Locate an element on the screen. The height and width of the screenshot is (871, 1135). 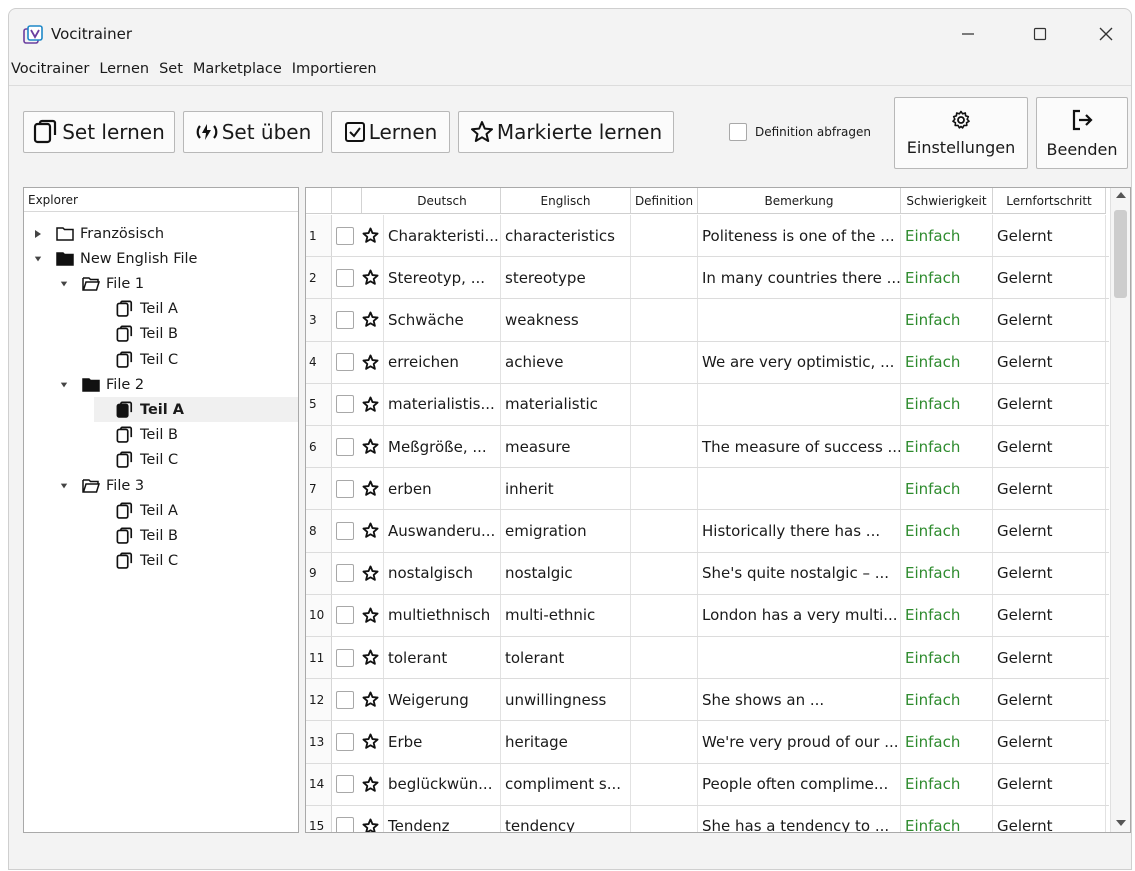
header-englisch: Englisch is located at coordinates (566, 200).